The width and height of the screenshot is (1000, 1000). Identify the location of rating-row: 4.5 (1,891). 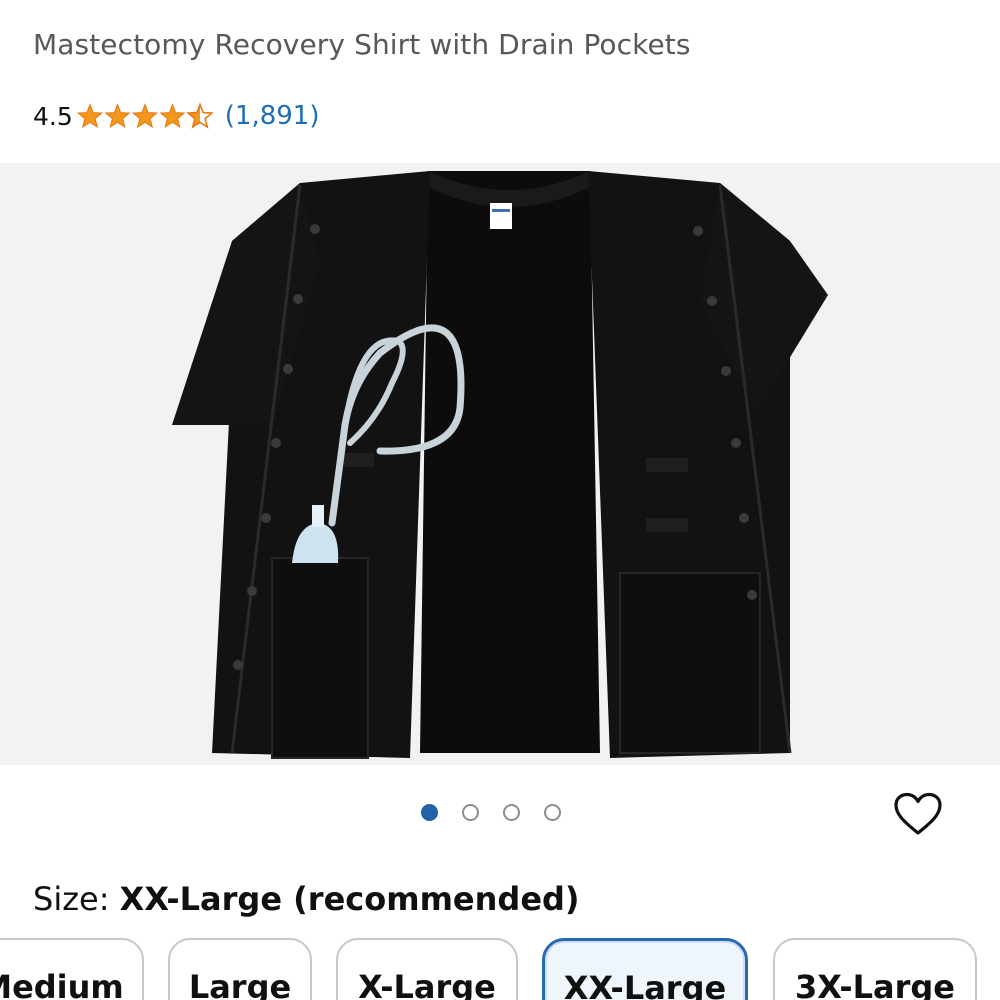
(176, 116).